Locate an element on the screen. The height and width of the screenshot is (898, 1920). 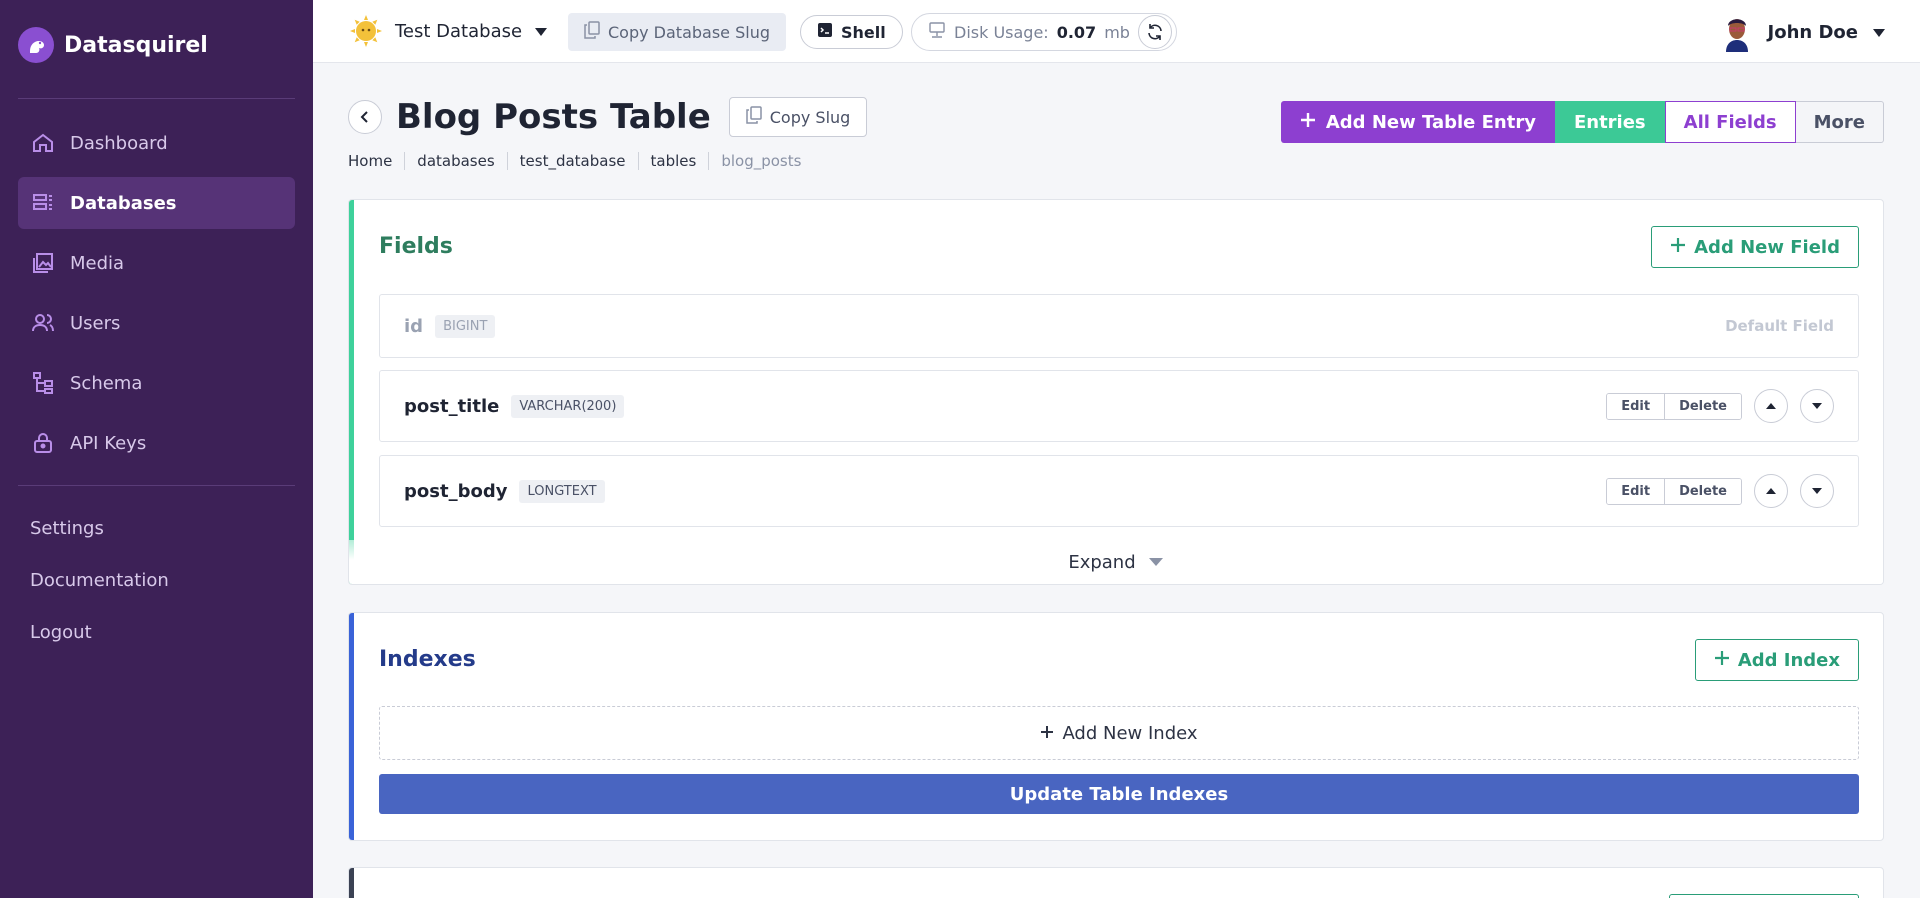
field-row-actions: Edit Delete is located at coordinates (1720, 491).